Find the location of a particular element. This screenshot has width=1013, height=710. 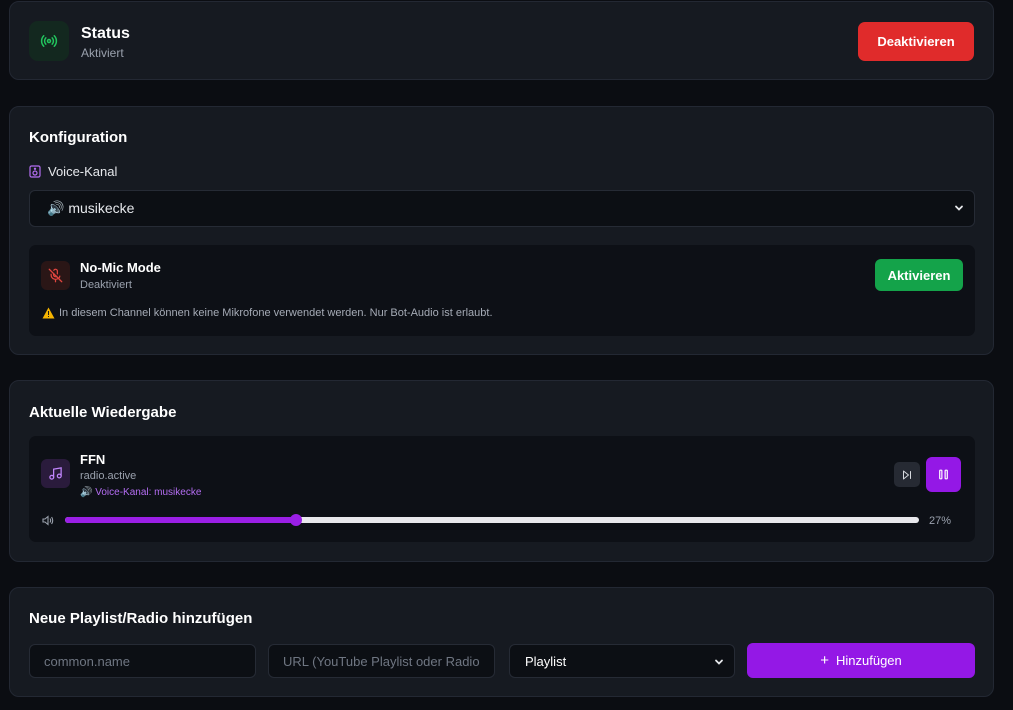

warning-icon is located at coordinates (48, 313).